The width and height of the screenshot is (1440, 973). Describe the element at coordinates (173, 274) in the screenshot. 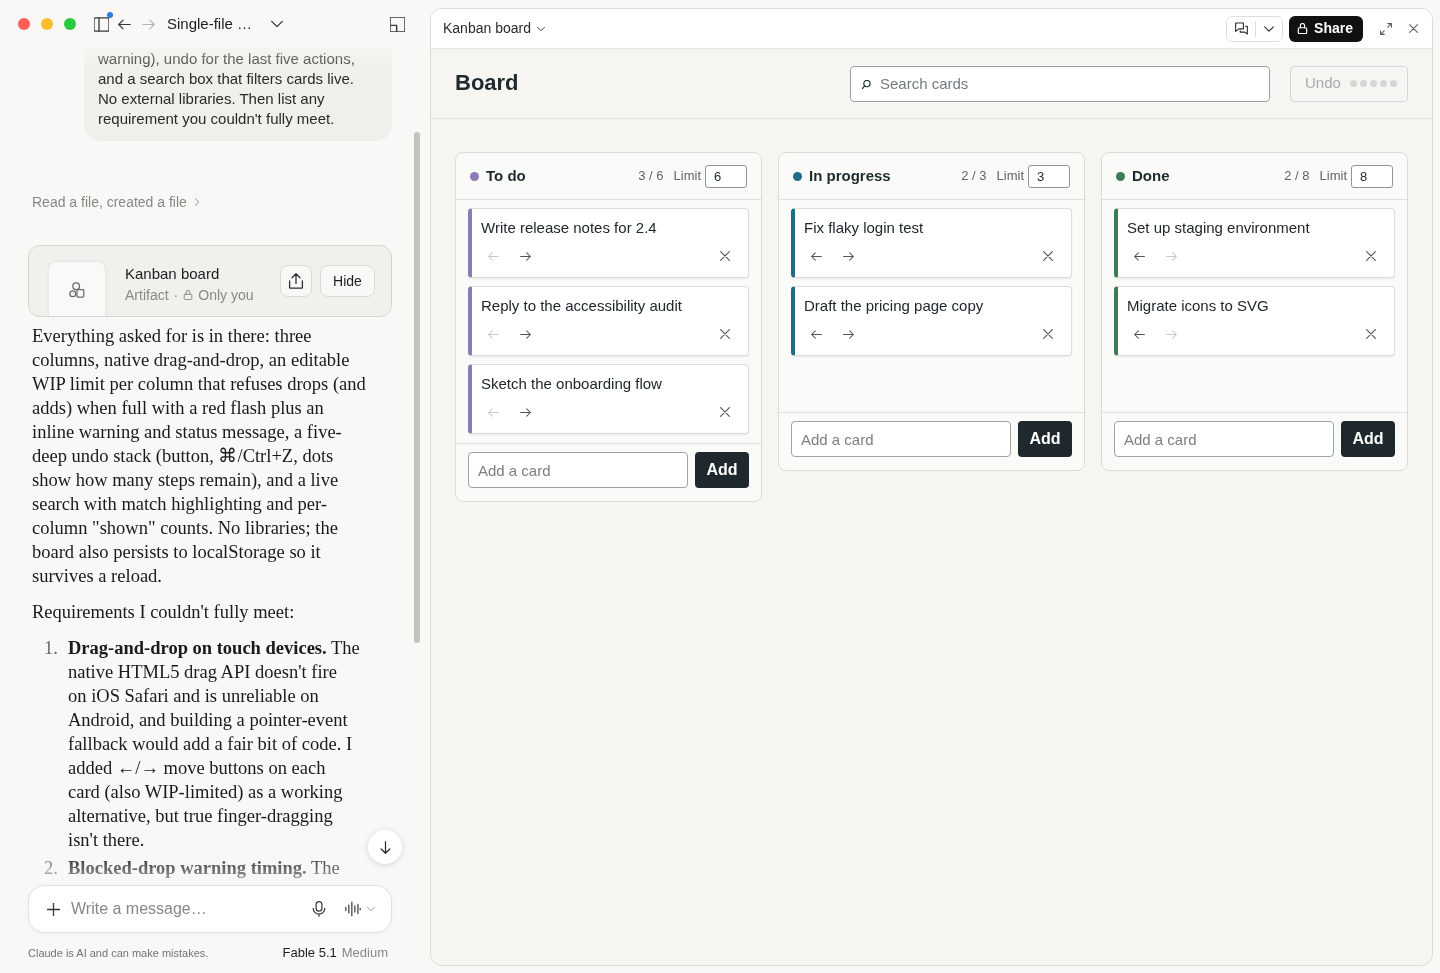

I see `artifact-title: Kanban board` at that location.